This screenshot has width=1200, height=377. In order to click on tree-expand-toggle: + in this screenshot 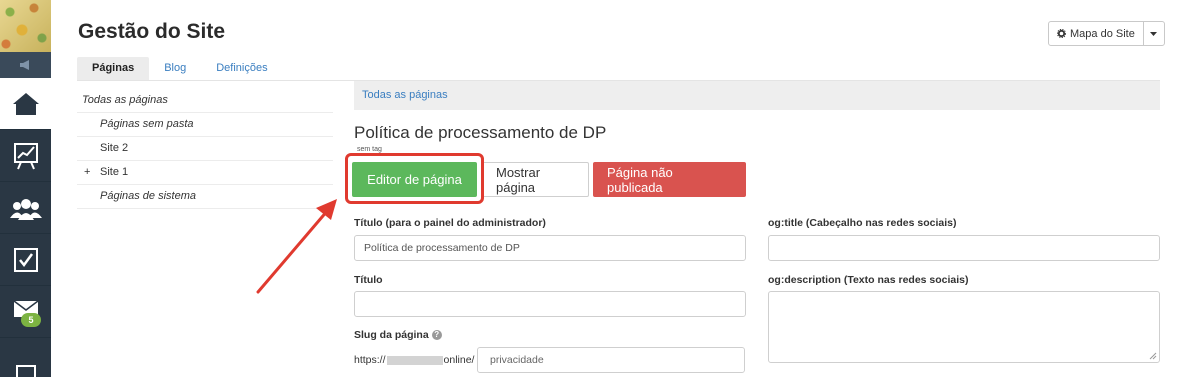, I will do `click(87, 172)`.